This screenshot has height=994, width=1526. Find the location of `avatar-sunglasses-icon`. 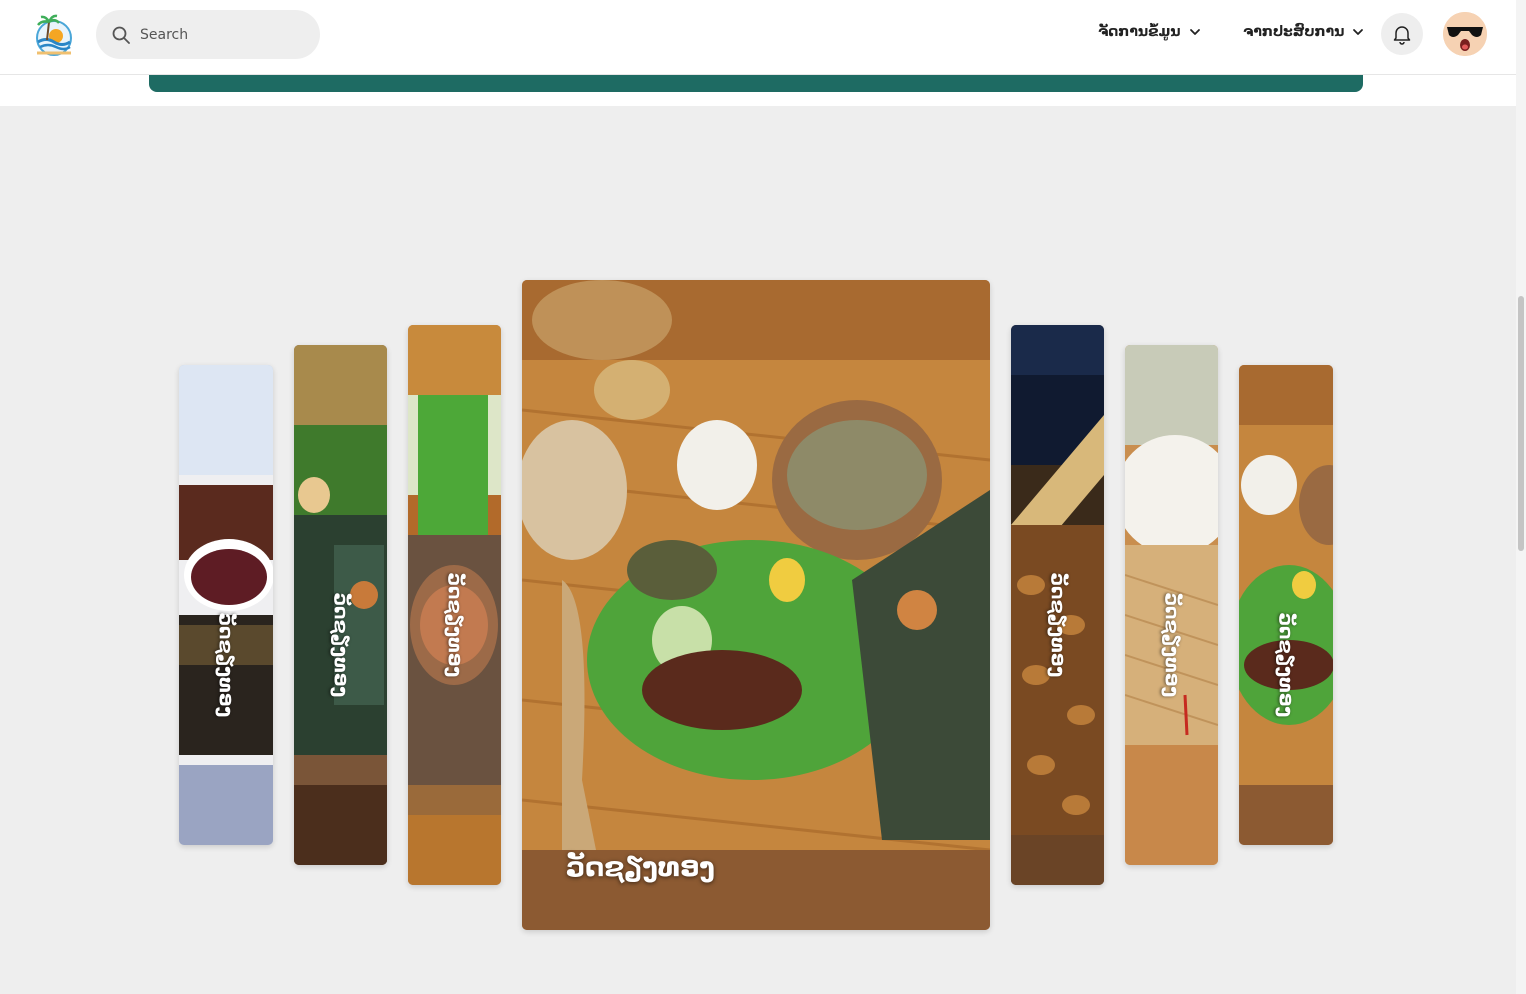

avatar-sunglasses-icon is located at coordinates (1465, 34).